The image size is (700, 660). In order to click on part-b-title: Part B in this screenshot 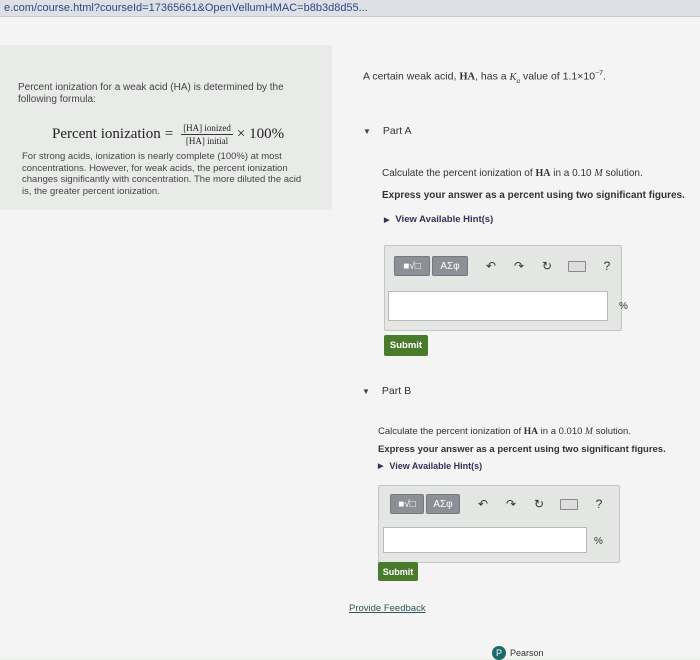, I will do `click(396, 391)`.